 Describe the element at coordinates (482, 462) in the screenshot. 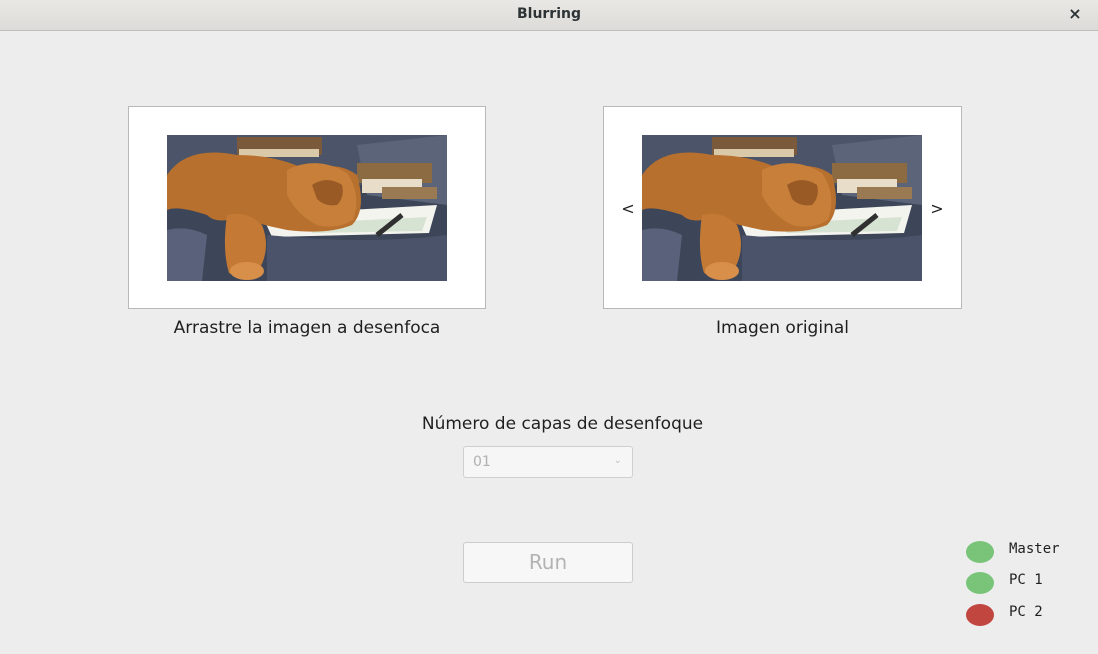

I see `blur-layers-value: 01` at that location.